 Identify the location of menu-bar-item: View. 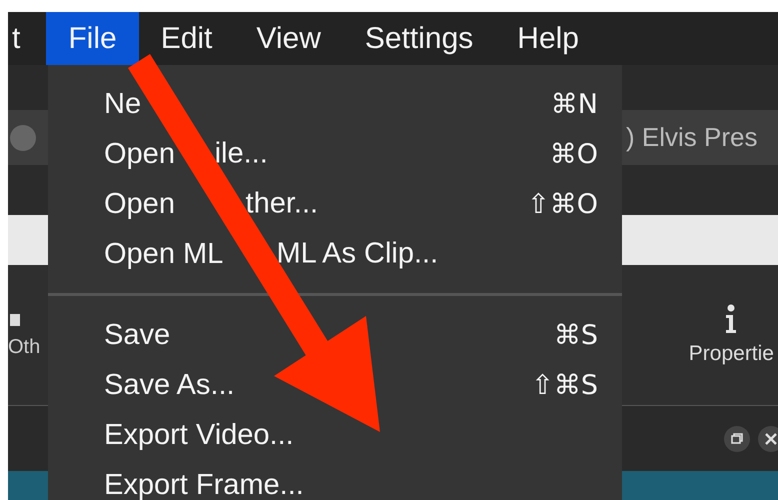
(288, 38).